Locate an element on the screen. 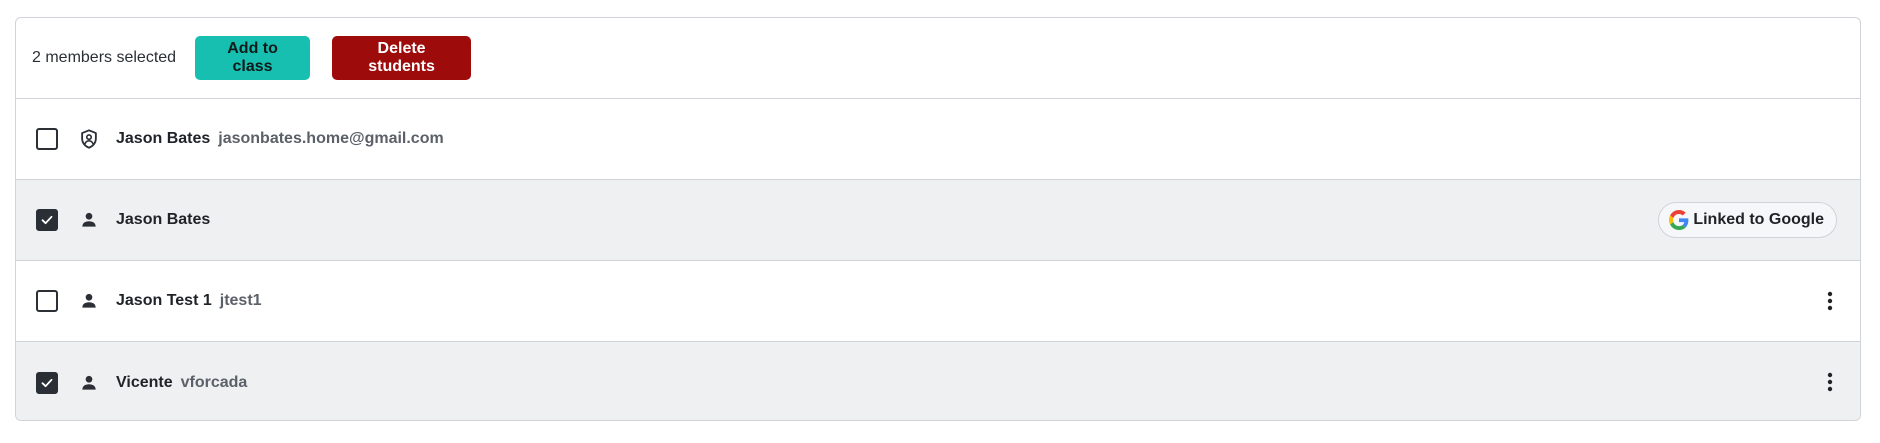  member-username: vforcada is located at coordinates (214, 382).